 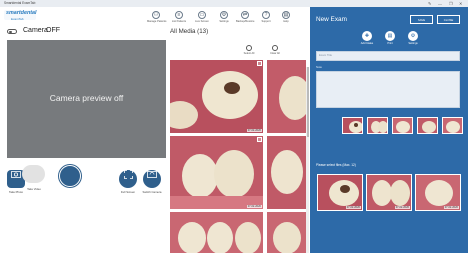 I want to click on switch-camera-icon, so click(x=152, y=179).